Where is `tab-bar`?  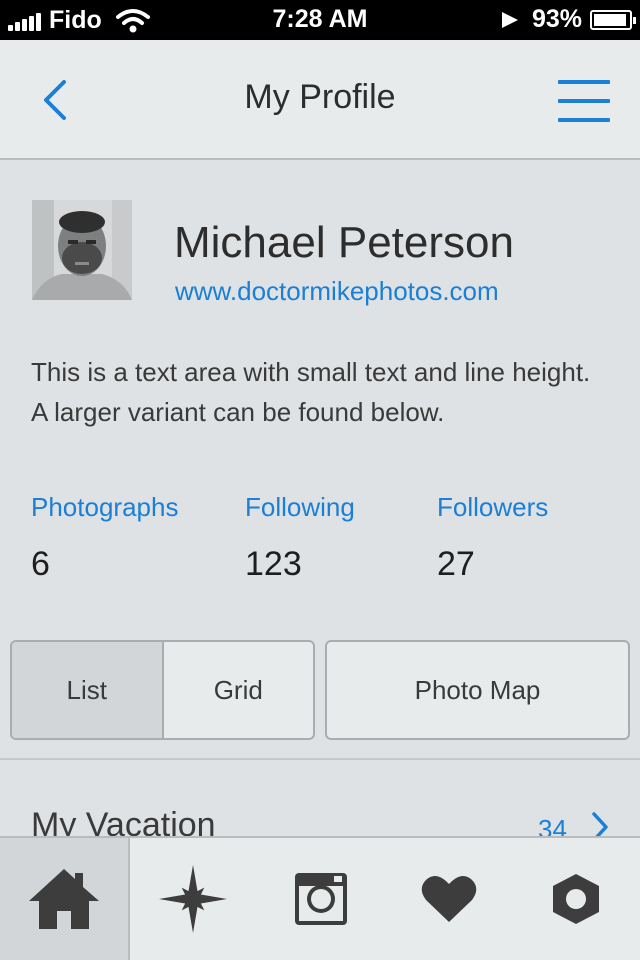
tab-bar is located at coordinates (320, 898).